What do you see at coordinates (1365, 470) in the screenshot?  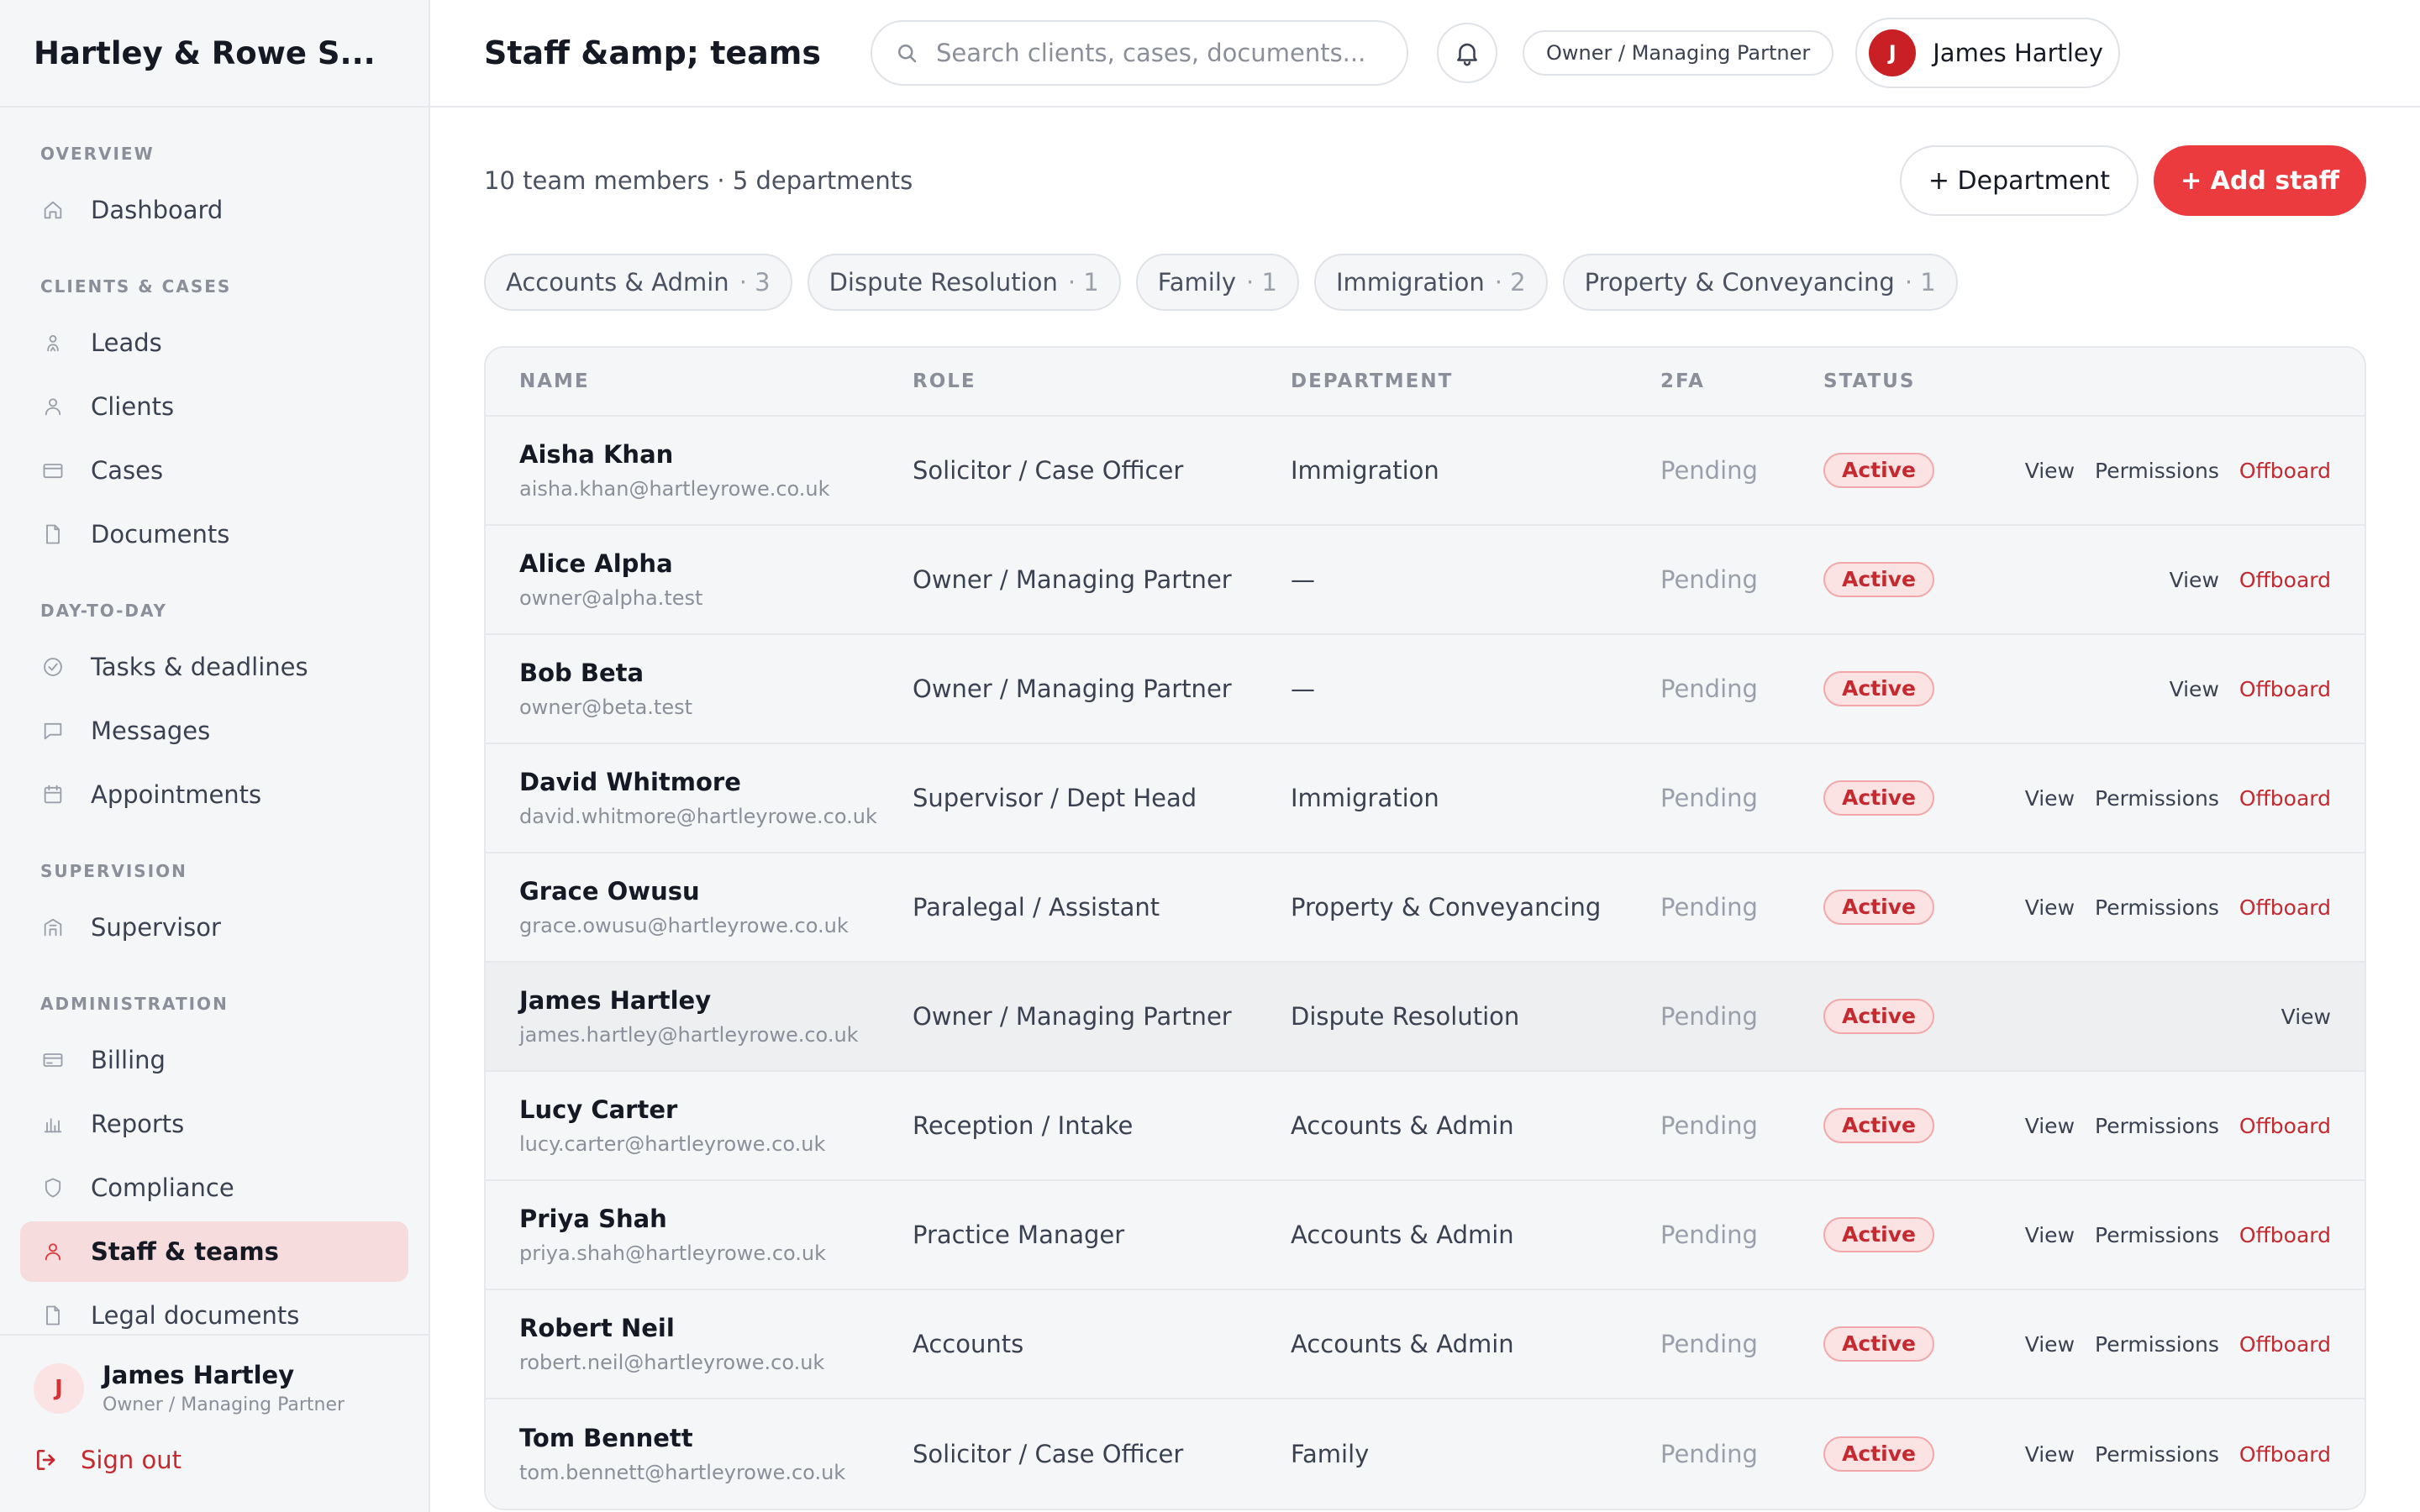 I see `staff-department: Immigration` at bounding box center [1365, 470].